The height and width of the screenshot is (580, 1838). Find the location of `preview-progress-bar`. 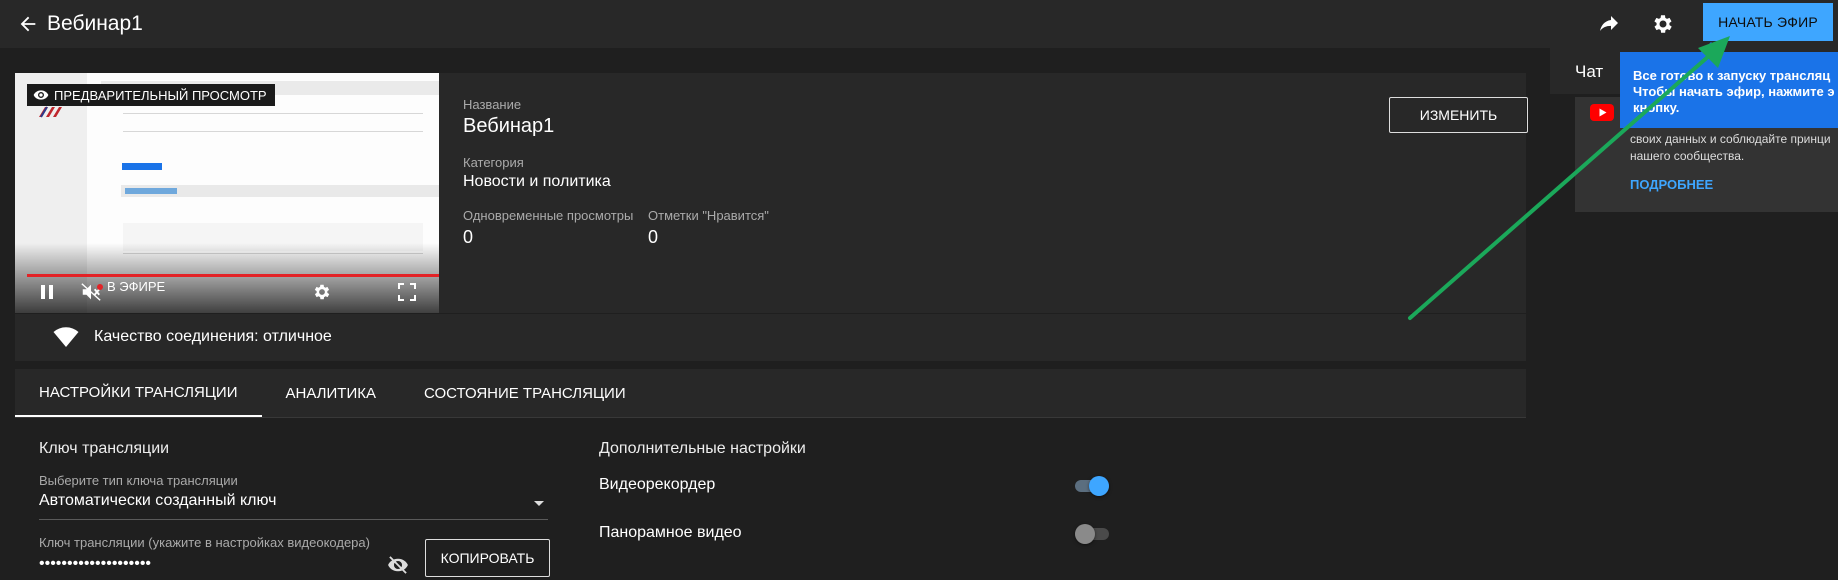

preview-progress-bar is located at coordinates (233, 275).